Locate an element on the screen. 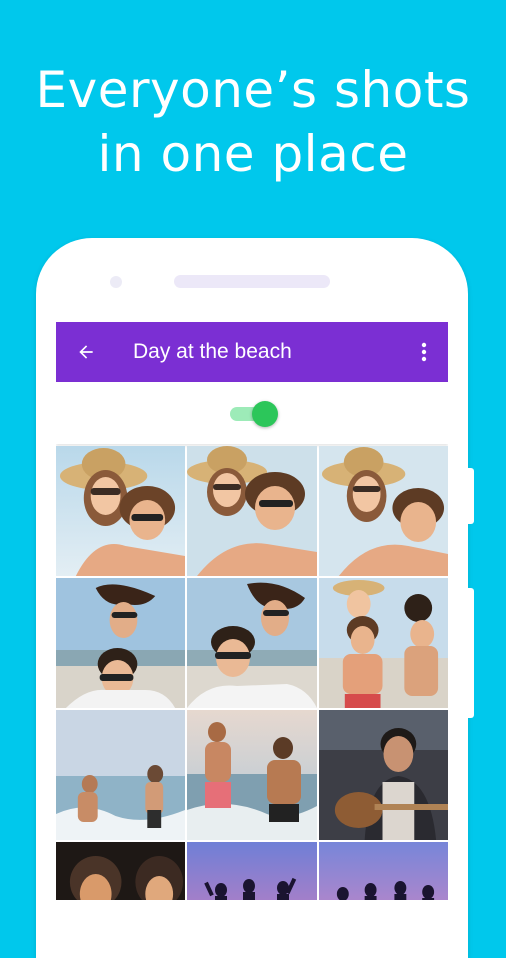 The height and width of the screenshot is (958, 506). back-button is located at coordinates (86, 352).